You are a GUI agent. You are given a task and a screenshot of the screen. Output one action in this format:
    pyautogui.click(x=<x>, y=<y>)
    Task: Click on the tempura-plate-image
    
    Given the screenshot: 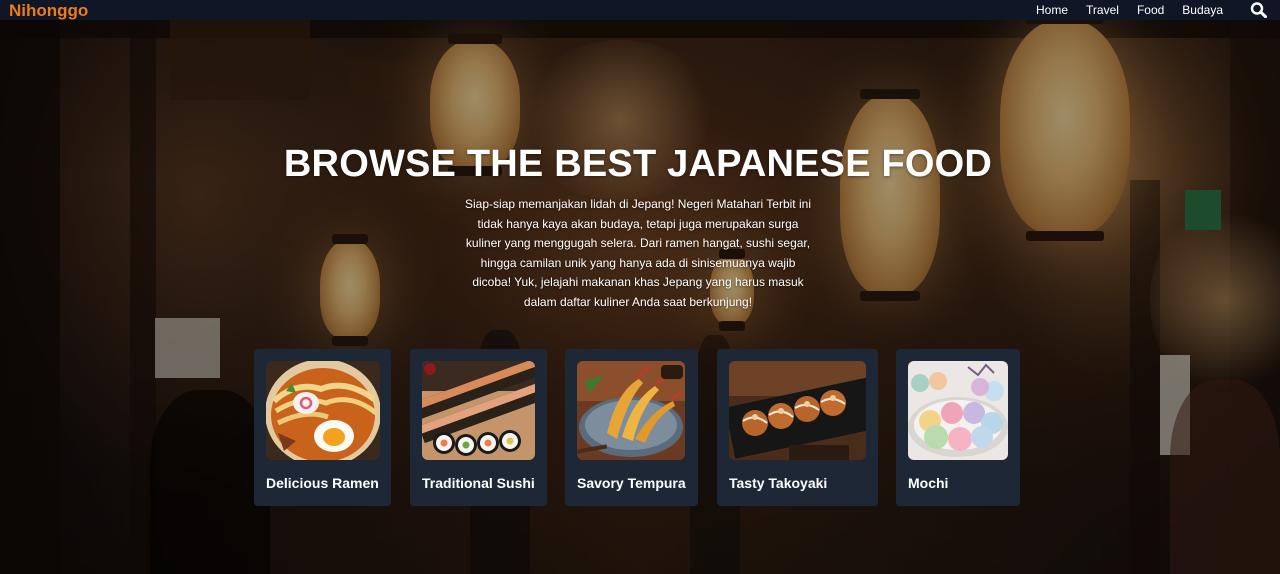 What is the action you would take?
    pyautogui.click(x=631, y=410)
    